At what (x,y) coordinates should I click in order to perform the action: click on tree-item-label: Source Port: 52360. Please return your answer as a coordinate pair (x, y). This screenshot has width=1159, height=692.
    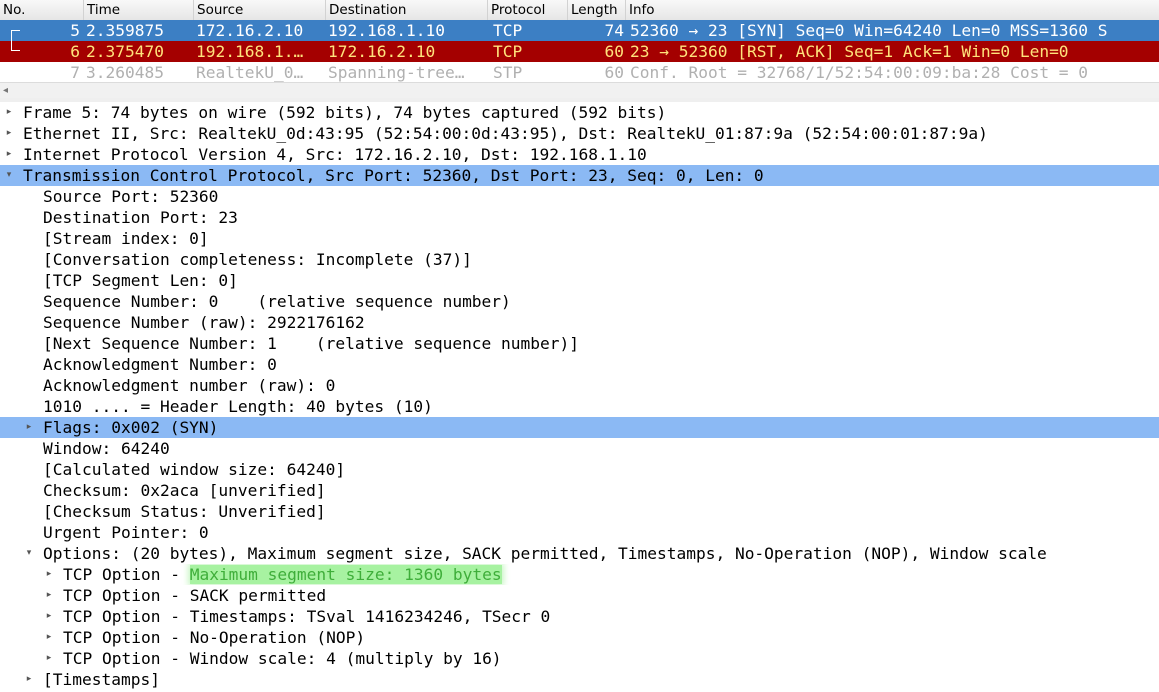
    Looking at the image, I should click on (130, 196).